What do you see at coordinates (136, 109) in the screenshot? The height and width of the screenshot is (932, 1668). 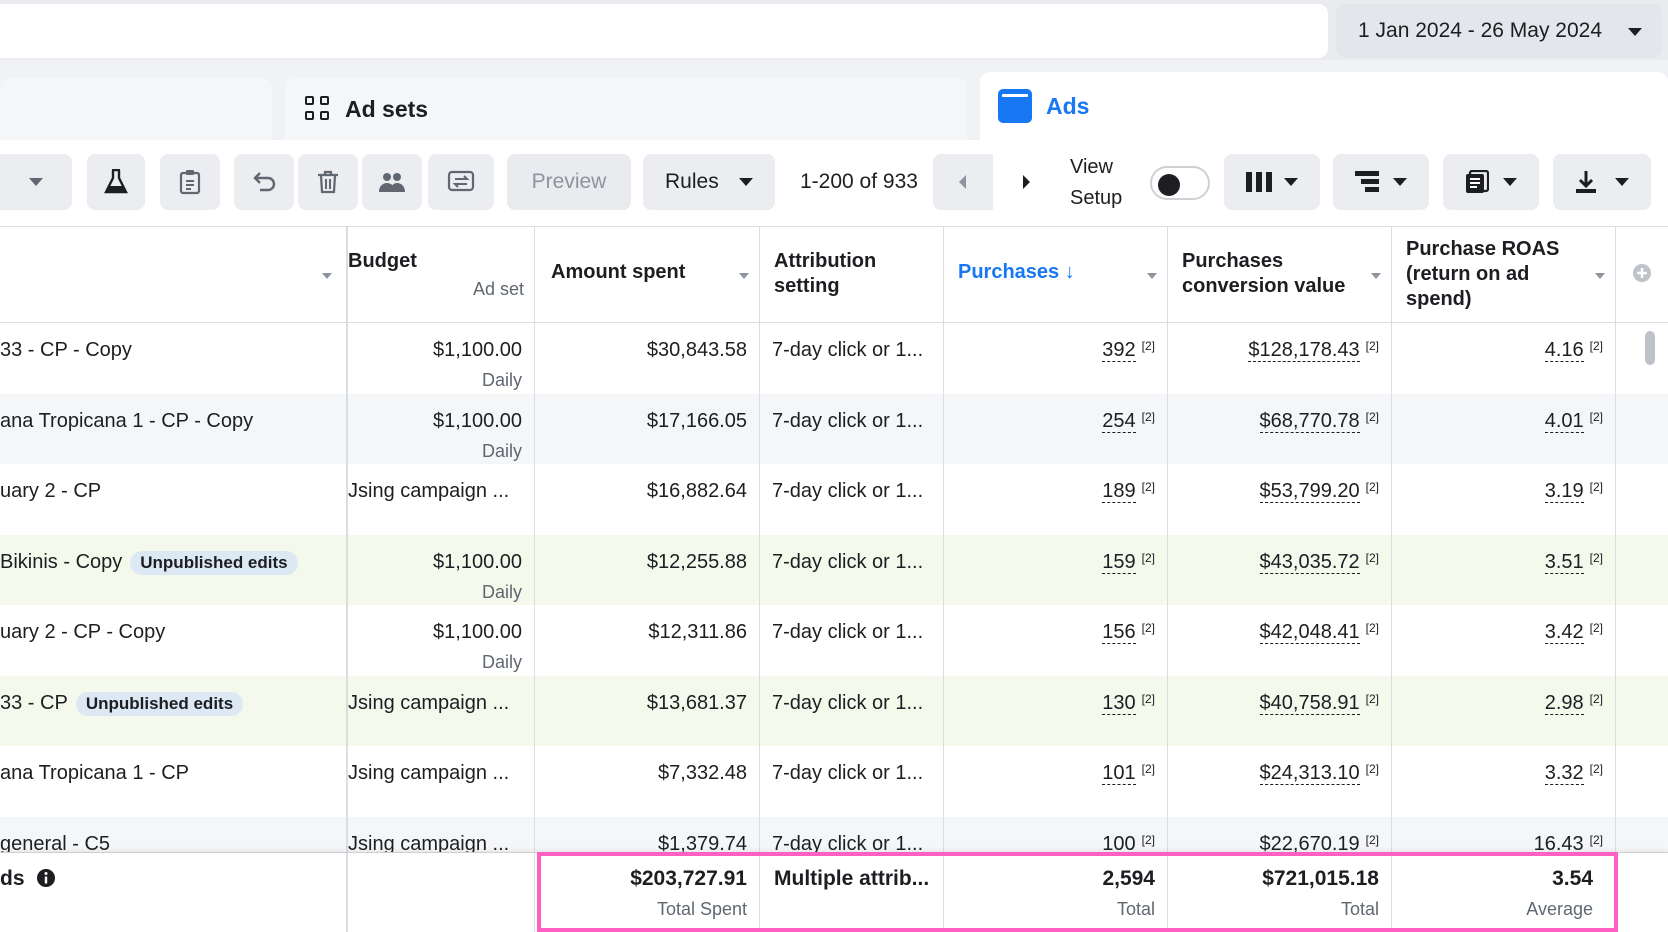 I see `tab-campaigns` at bounding box center [136, 109].